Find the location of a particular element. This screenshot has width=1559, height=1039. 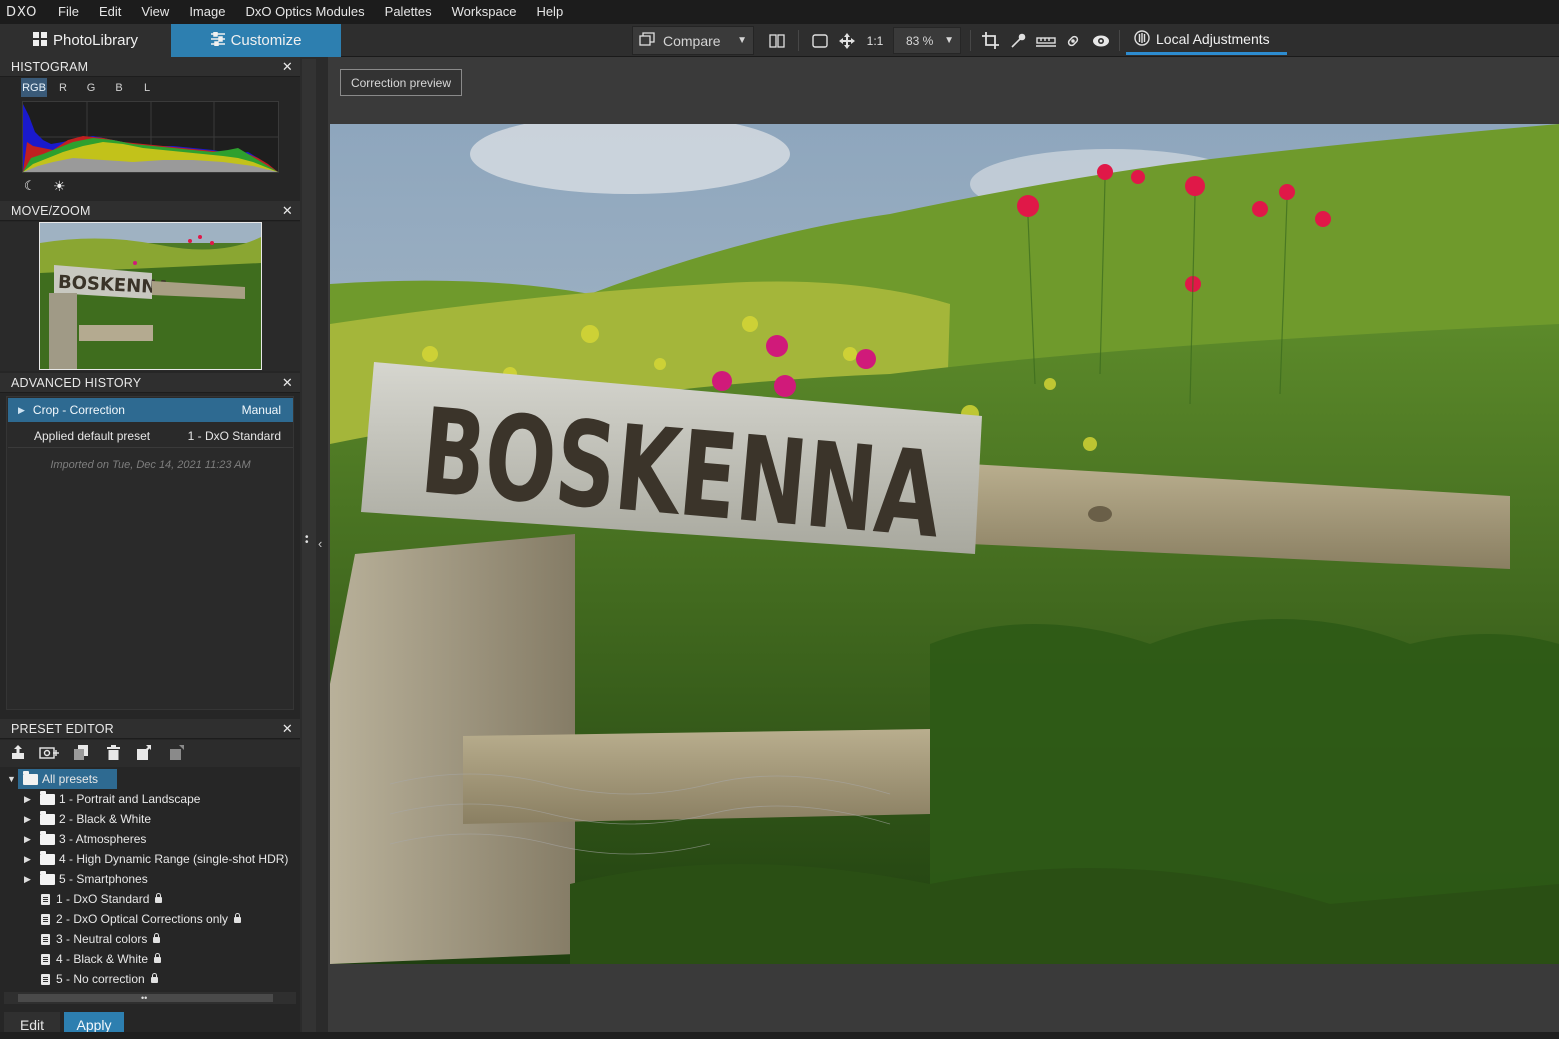

local-adjustments-button: Local Adjustments is located at coordinates (1206, 40).